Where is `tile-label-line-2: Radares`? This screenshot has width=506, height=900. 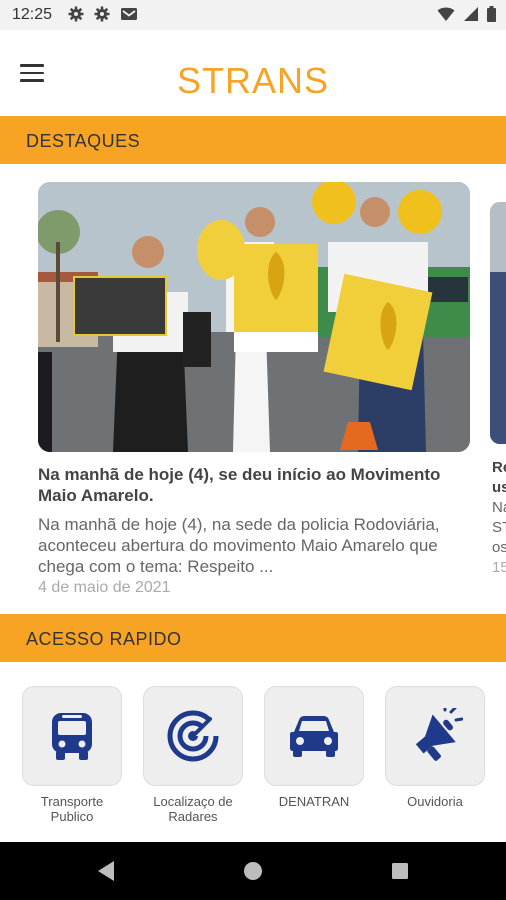 tile-label-line-2: Radares is located at coordinates (193, 816).